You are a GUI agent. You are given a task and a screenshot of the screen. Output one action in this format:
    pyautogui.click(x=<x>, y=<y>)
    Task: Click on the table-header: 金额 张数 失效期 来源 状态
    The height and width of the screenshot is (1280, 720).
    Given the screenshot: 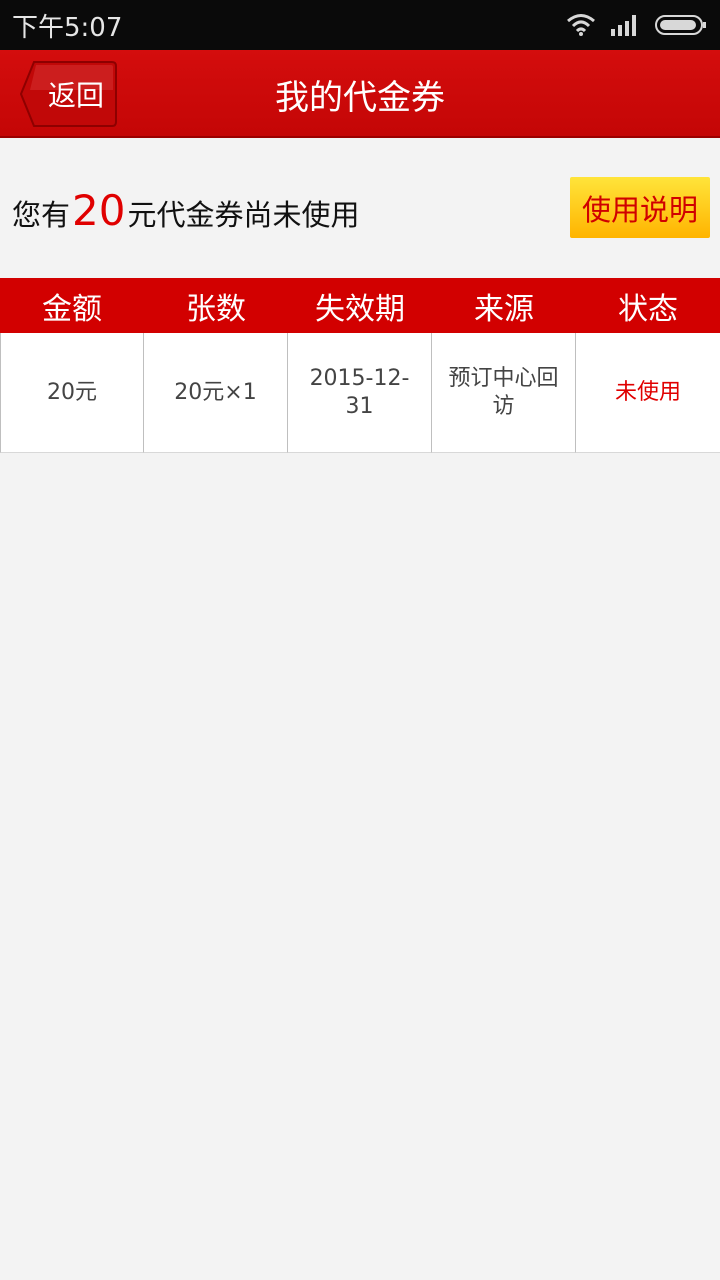 What is the action you would take?
    pyautogui.click(x=360, y=305)
    